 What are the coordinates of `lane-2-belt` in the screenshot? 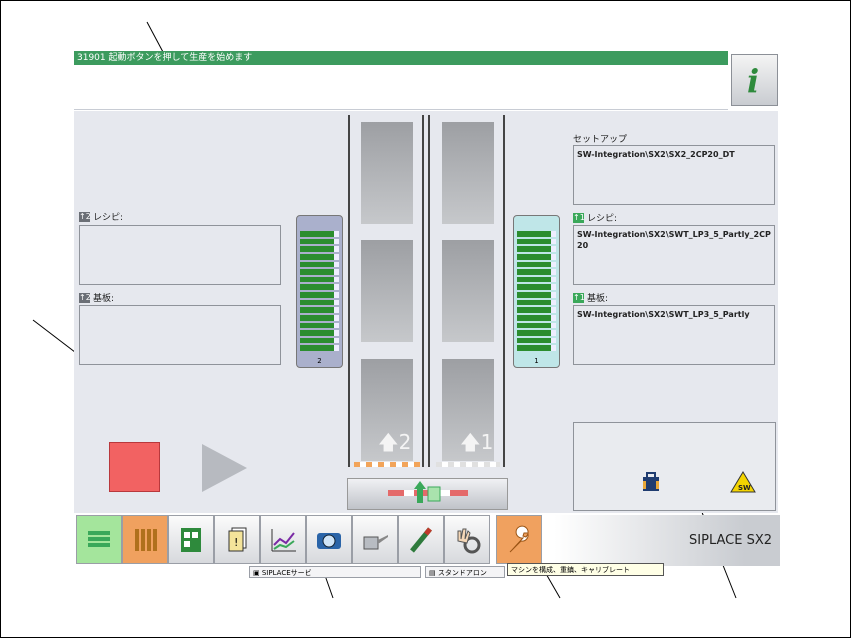 It's located at (387, 464).